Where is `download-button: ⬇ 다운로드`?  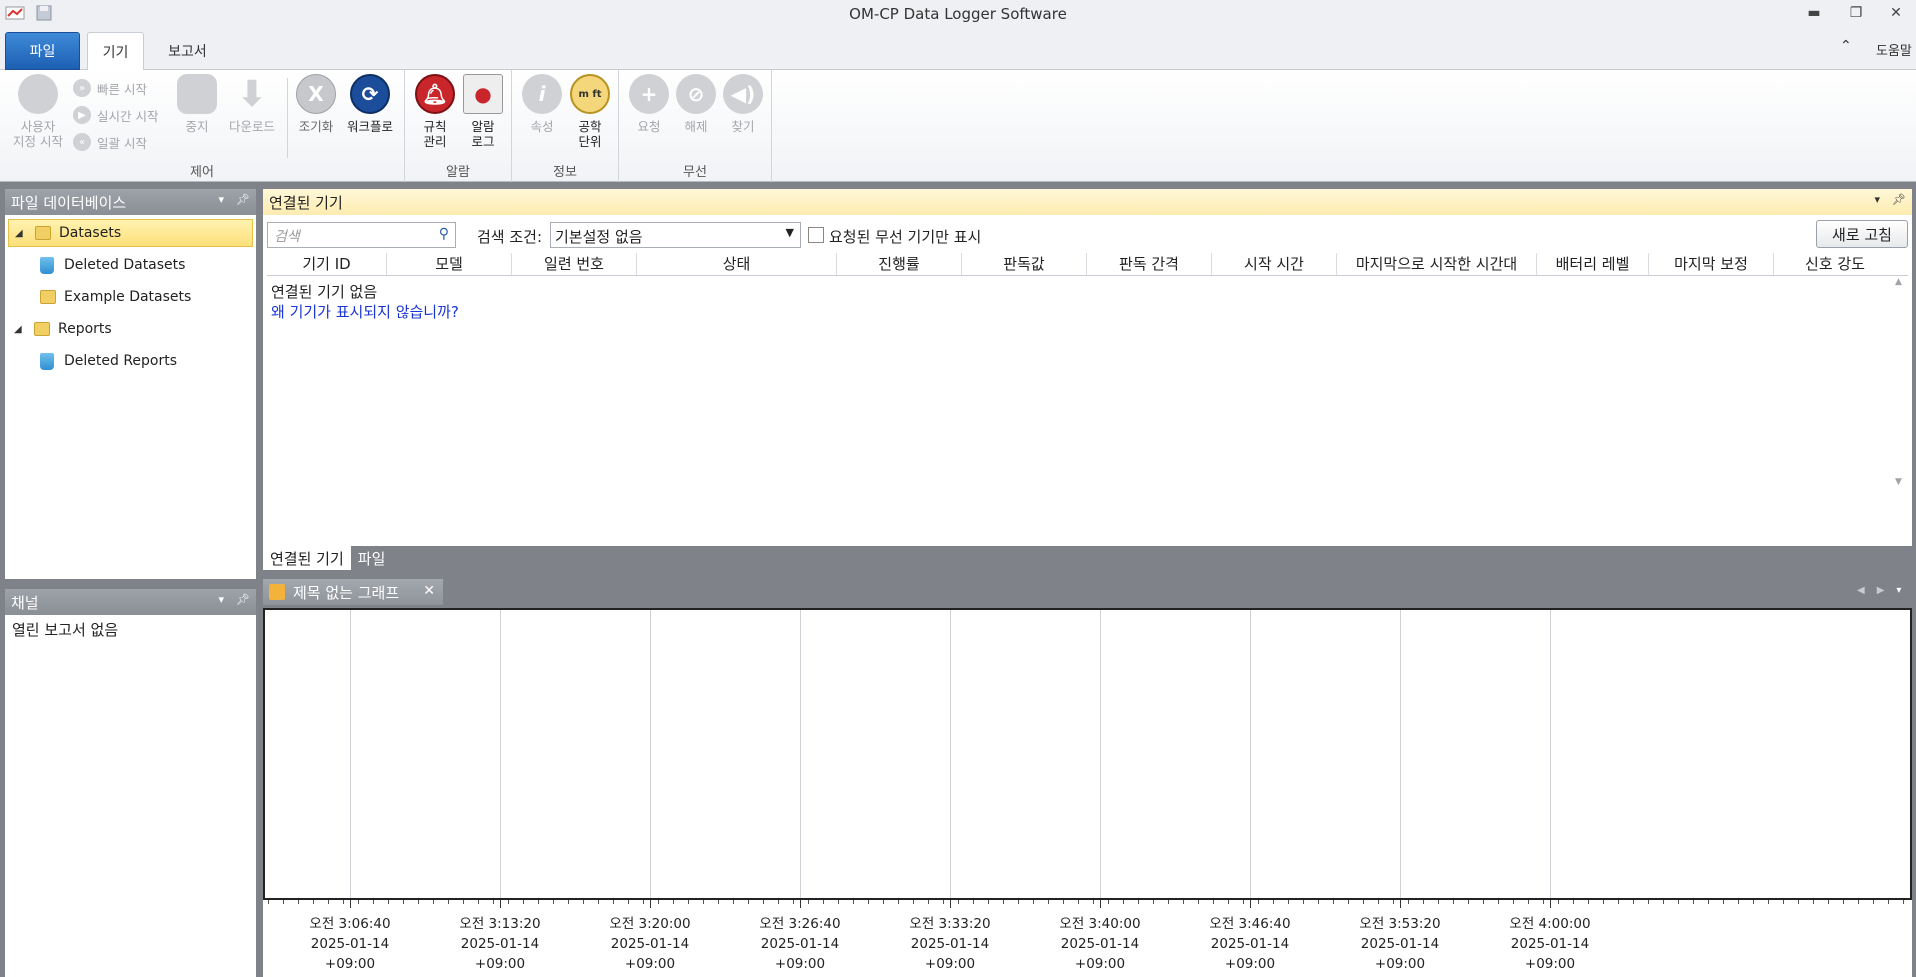
download-button: ⬇ 다운로드 is located at coordinates (252, 104).